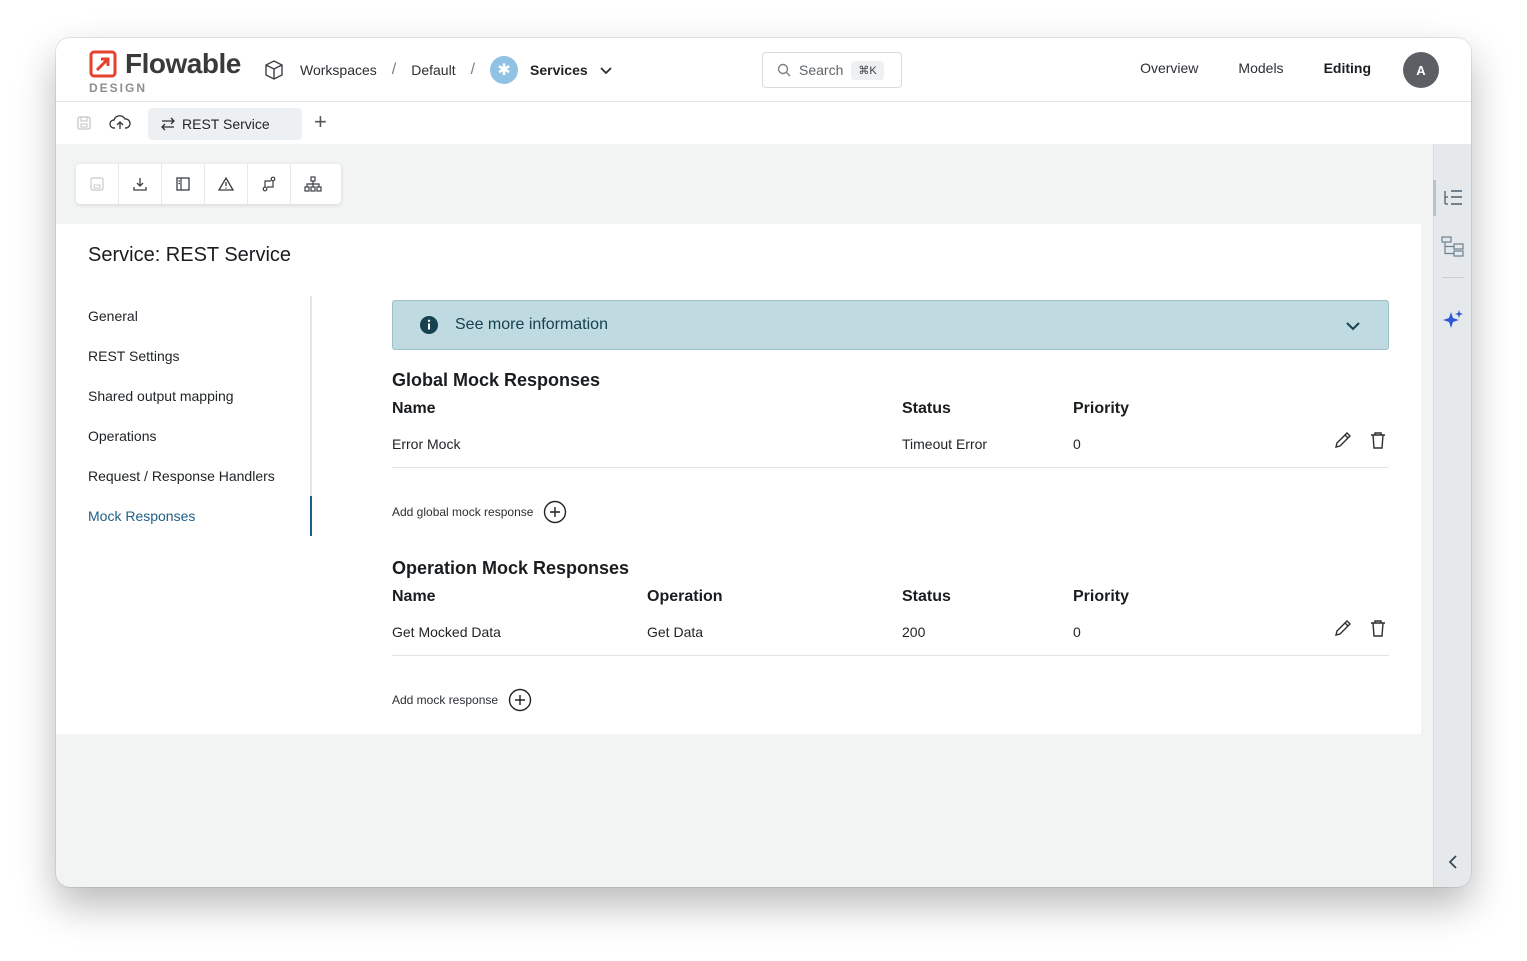  Describe the element at coordinates (763, 123) in the screenshot. I see `editor-tabs-row: REST Service +` at that location.